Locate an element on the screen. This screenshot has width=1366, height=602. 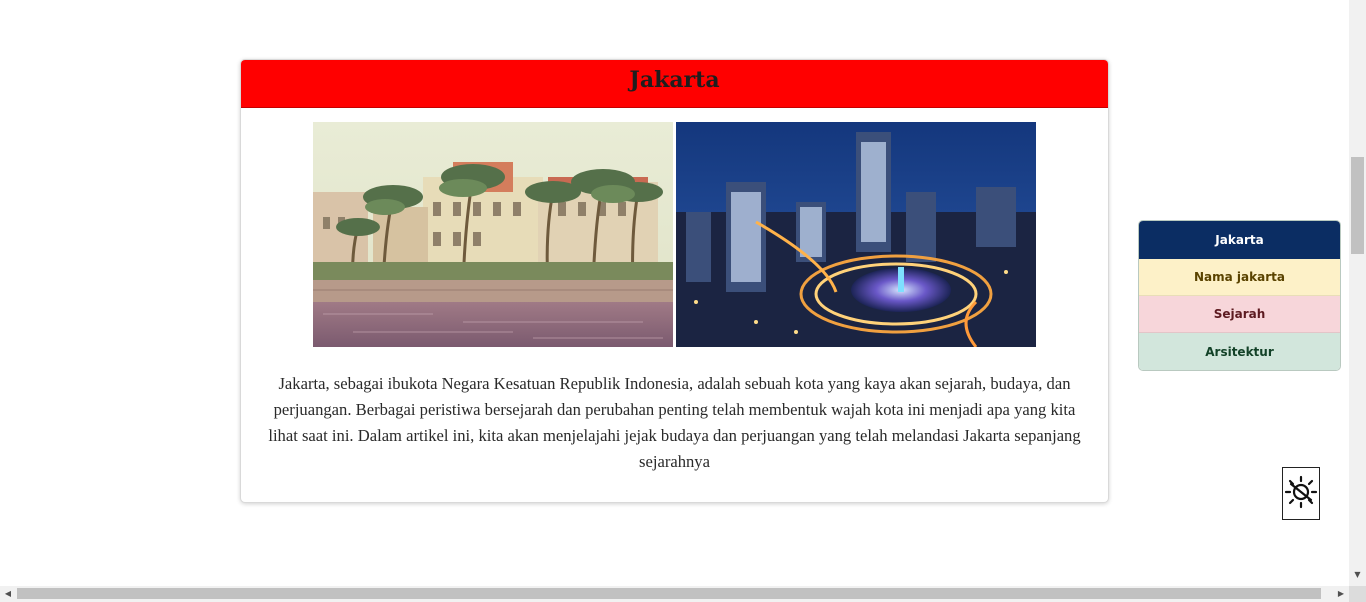
article-title: Jakarta is located at coordinates (674, 79).